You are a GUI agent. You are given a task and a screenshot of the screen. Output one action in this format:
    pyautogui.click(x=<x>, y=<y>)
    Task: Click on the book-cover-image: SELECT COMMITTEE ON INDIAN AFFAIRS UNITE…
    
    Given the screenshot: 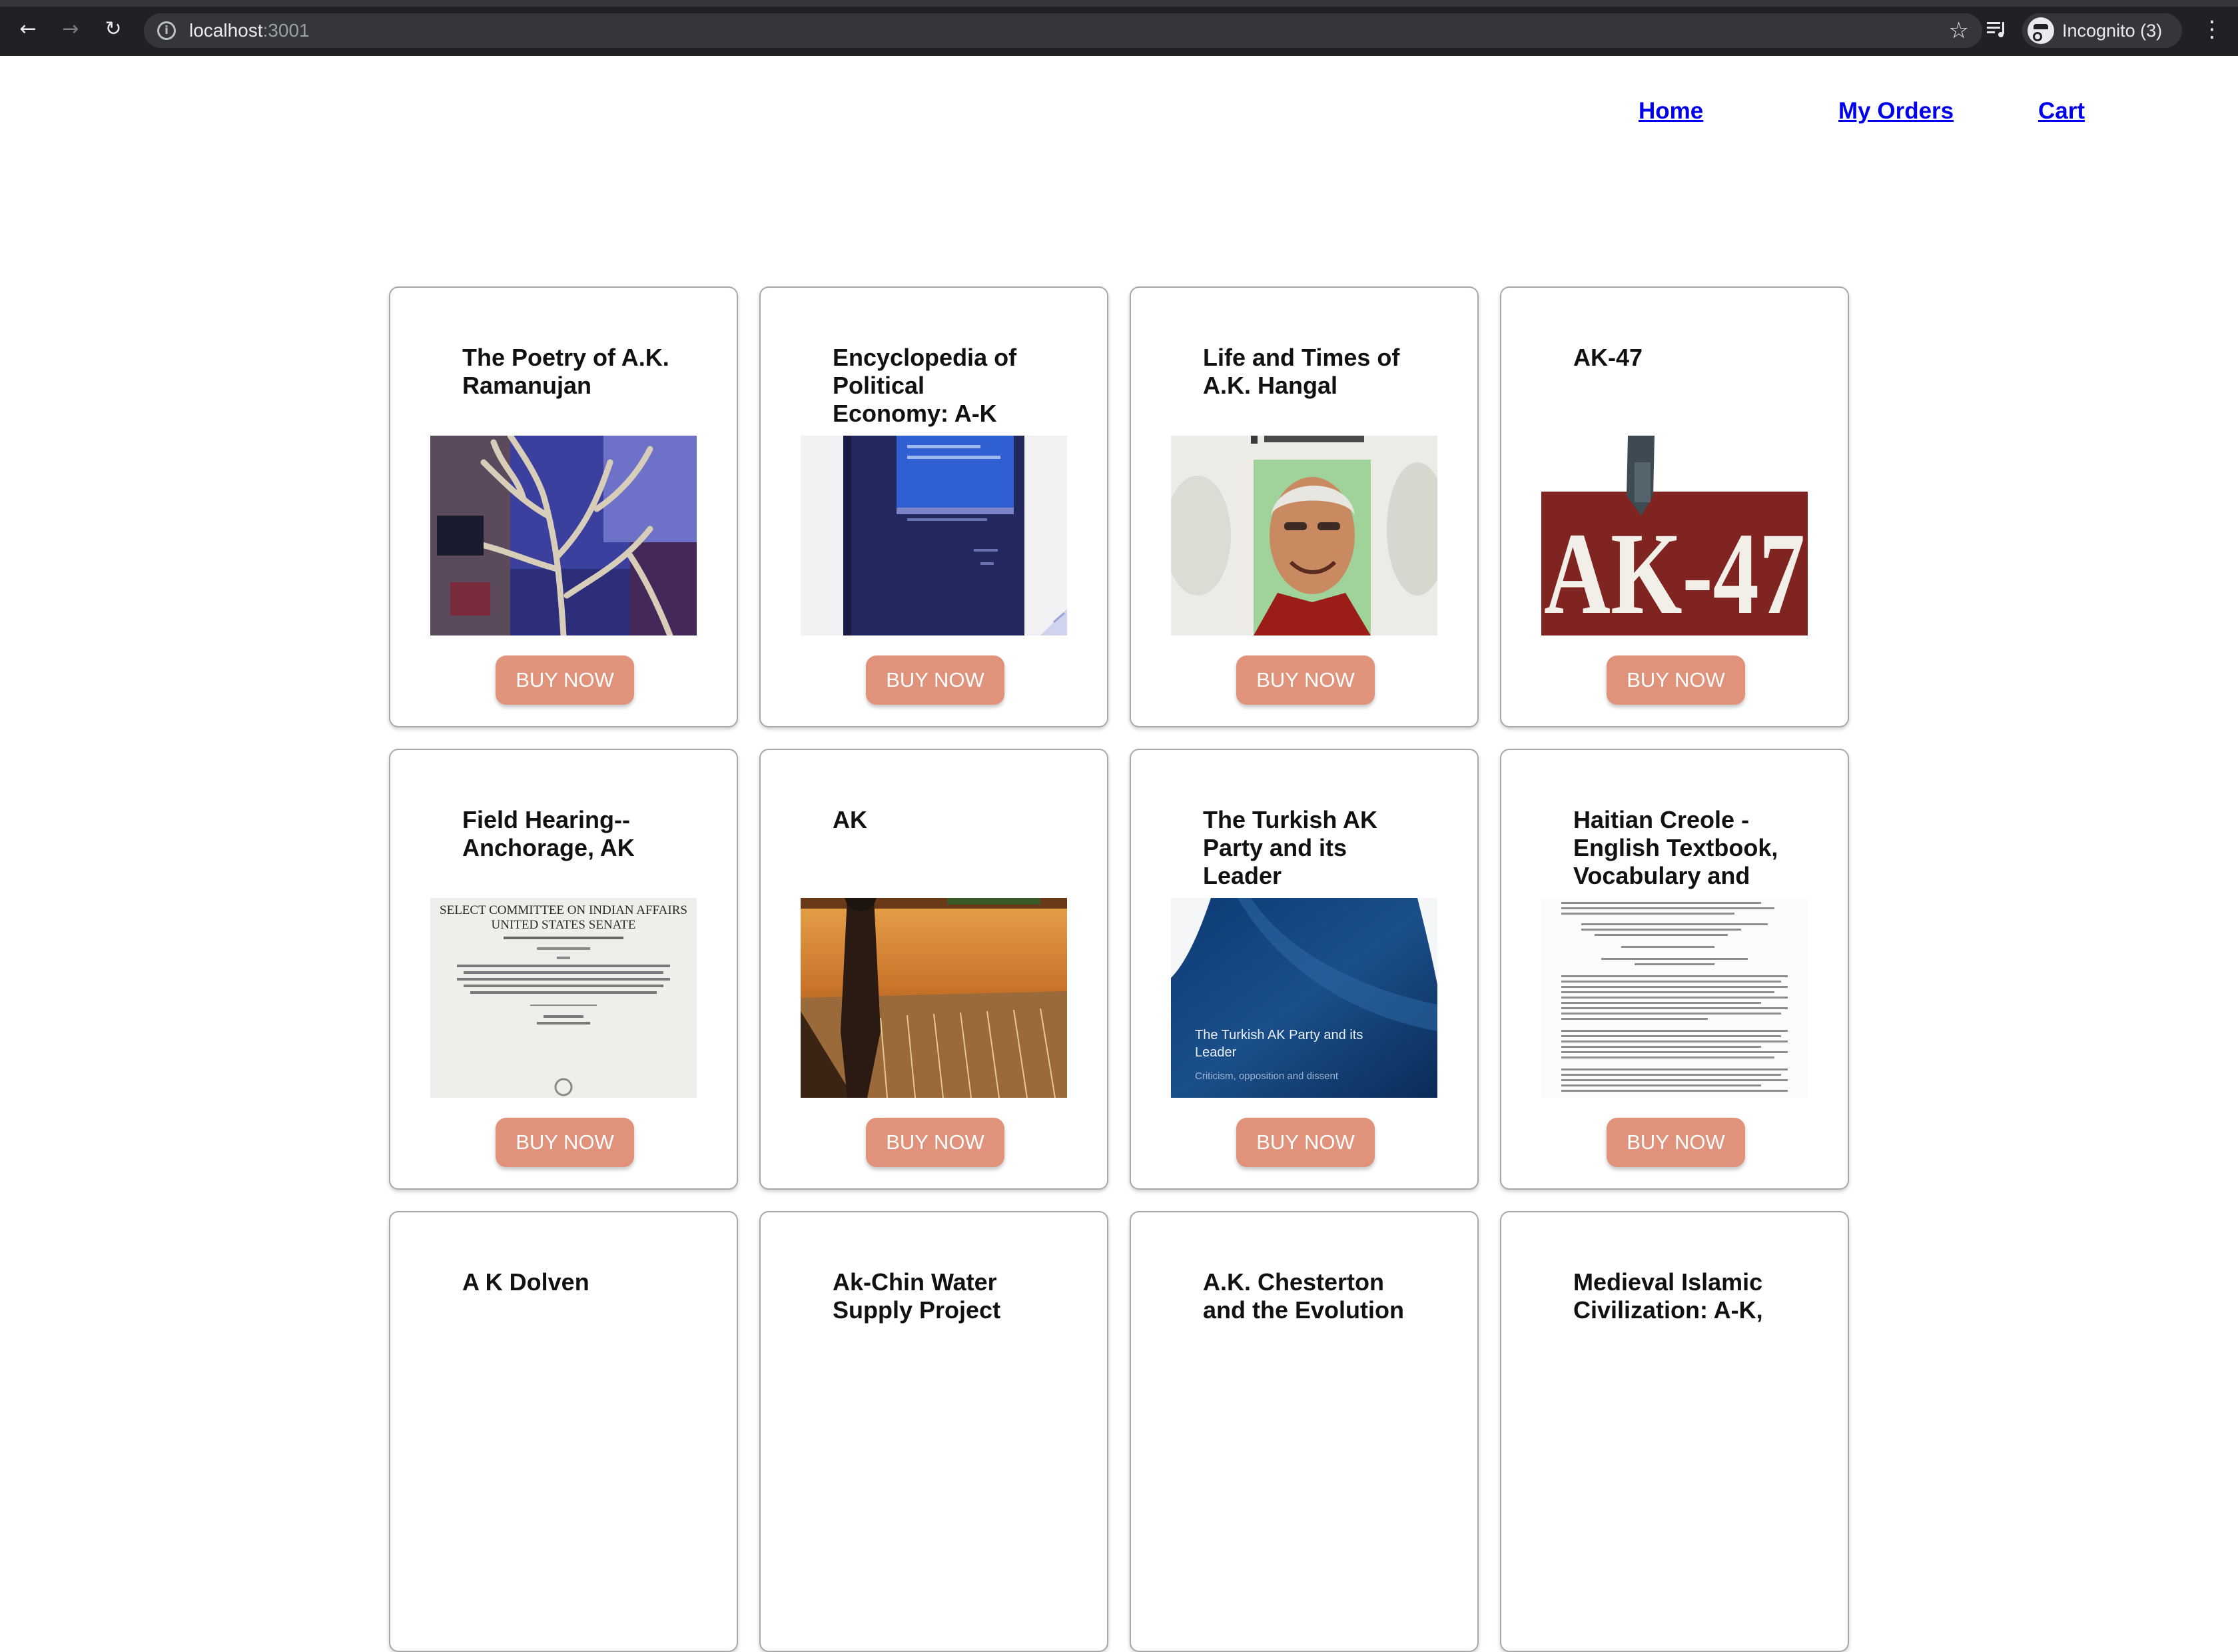 What is the action you would take?
    pyautogui.click(x=563, y=998)
    